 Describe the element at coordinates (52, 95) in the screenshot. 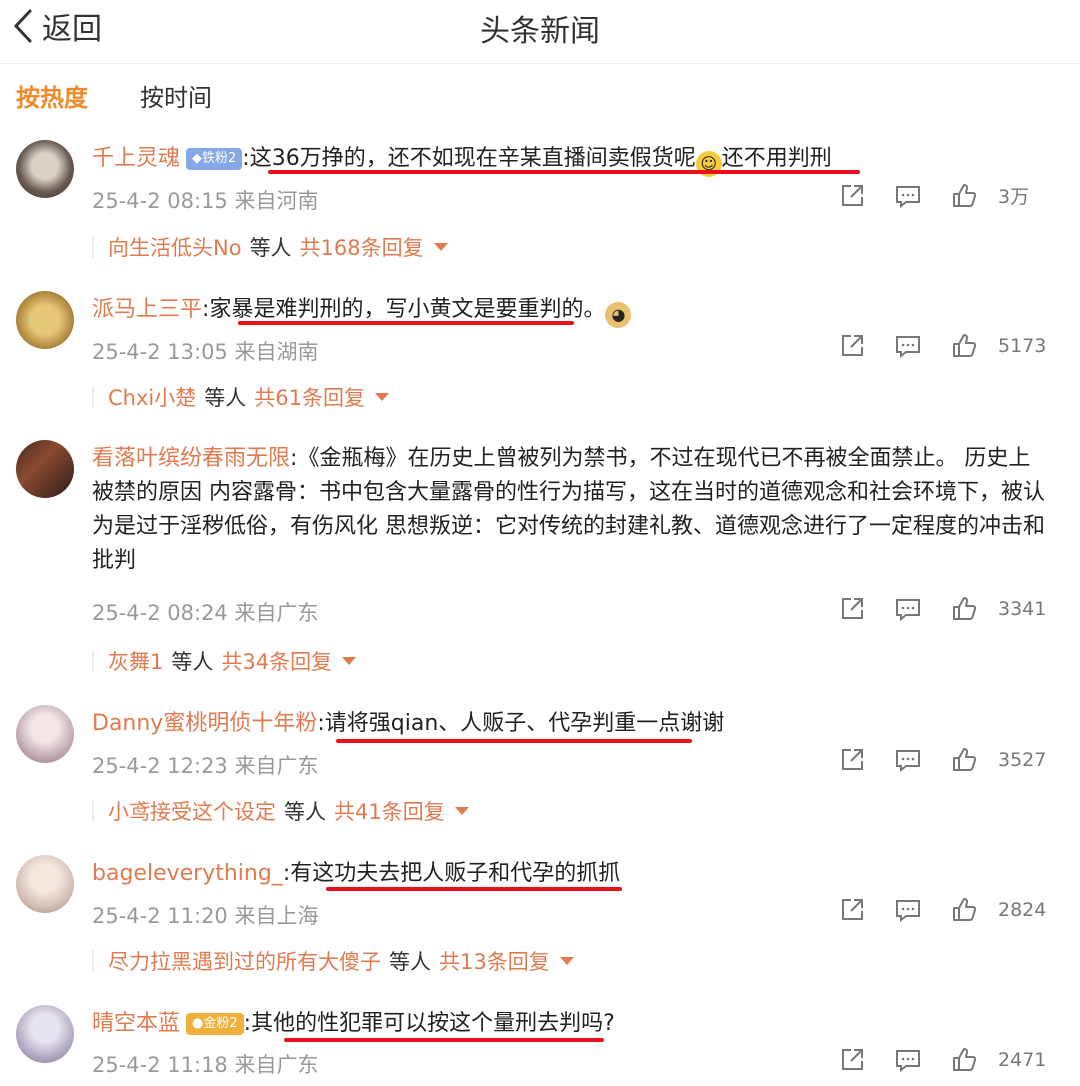

I see `sort-hot-tab: 按热度` at that location.